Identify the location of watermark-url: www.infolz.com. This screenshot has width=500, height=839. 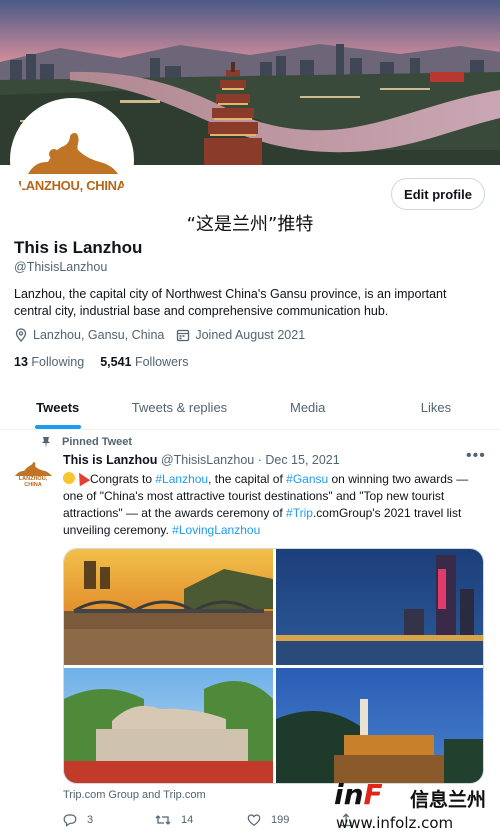
(395, 823).